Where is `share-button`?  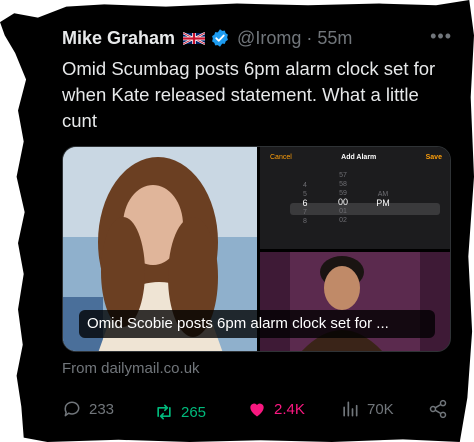
share-button is located at coordinates (438, 409).